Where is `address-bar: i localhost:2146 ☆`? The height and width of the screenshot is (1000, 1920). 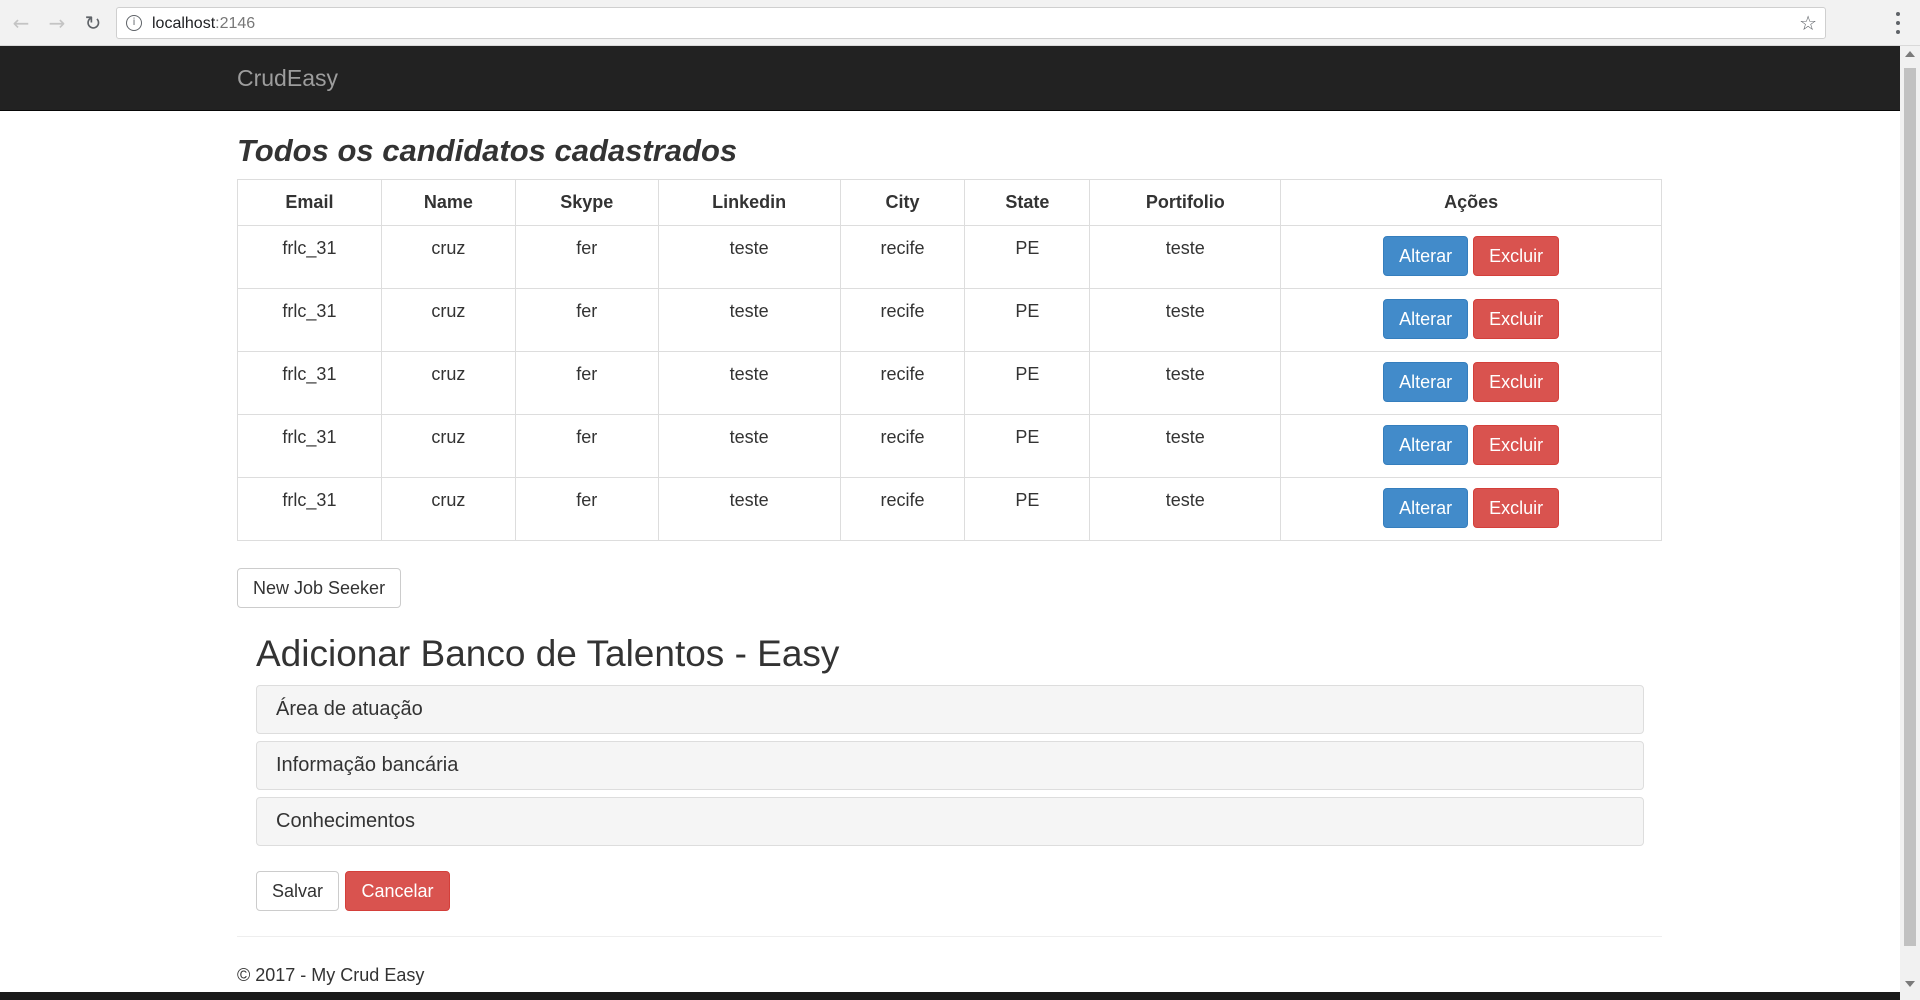
address-bar: i localhost:2146 ☆ is located at coordinates (971, 23).